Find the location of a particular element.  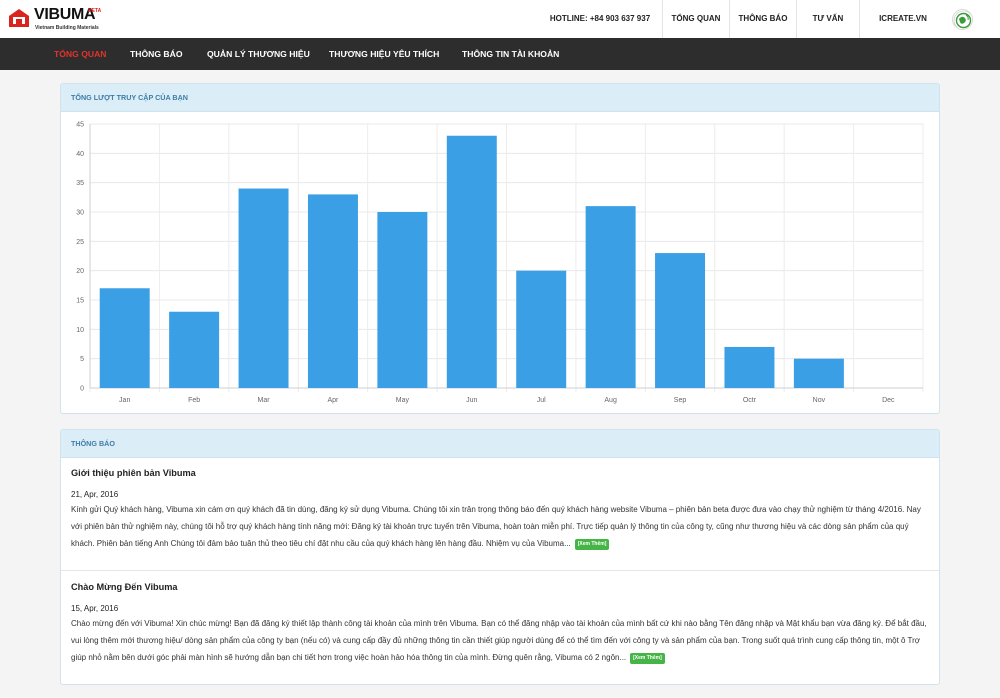

vibuma-logo: VIBUMA BETA Vietnam Building Materials is located at coordinates (58, 19).